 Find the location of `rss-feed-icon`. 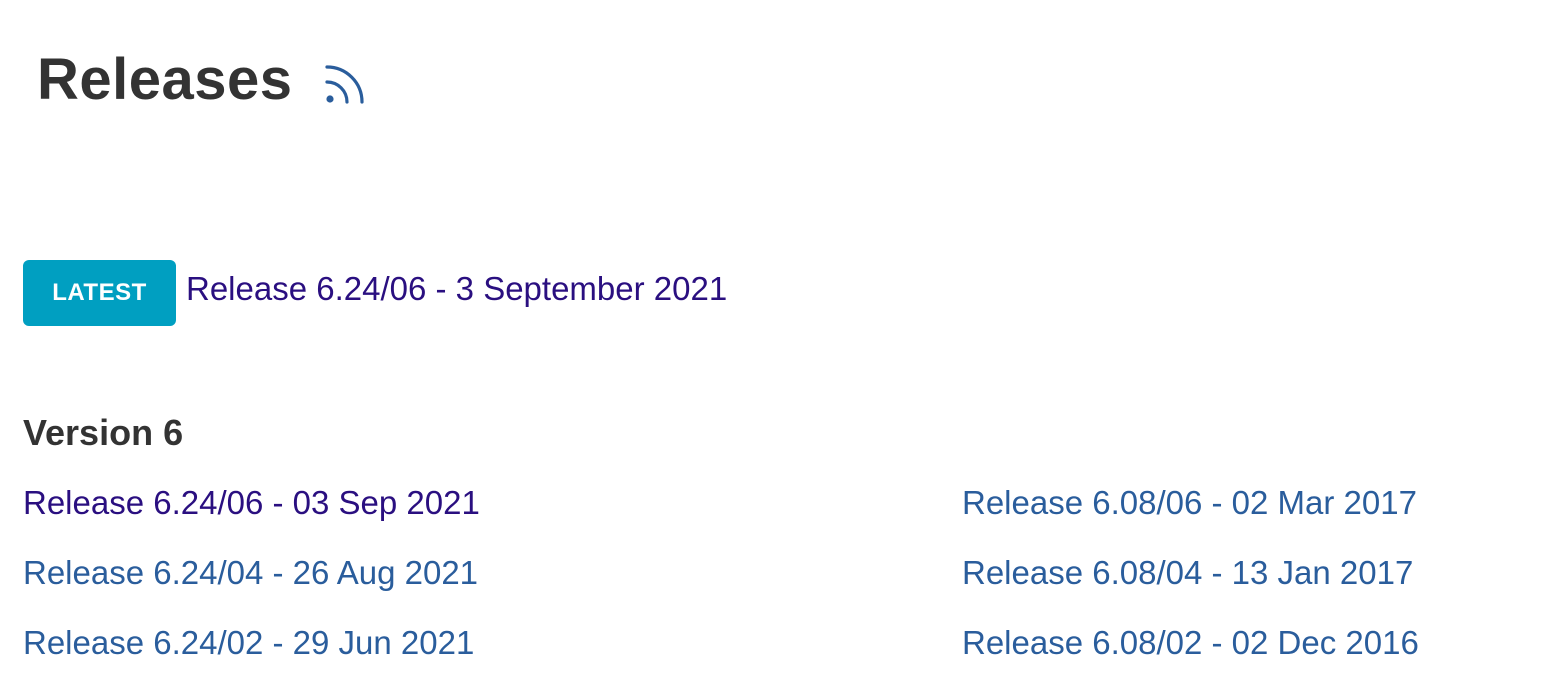

rss-feed-icon is located at coordinates (344, 84).